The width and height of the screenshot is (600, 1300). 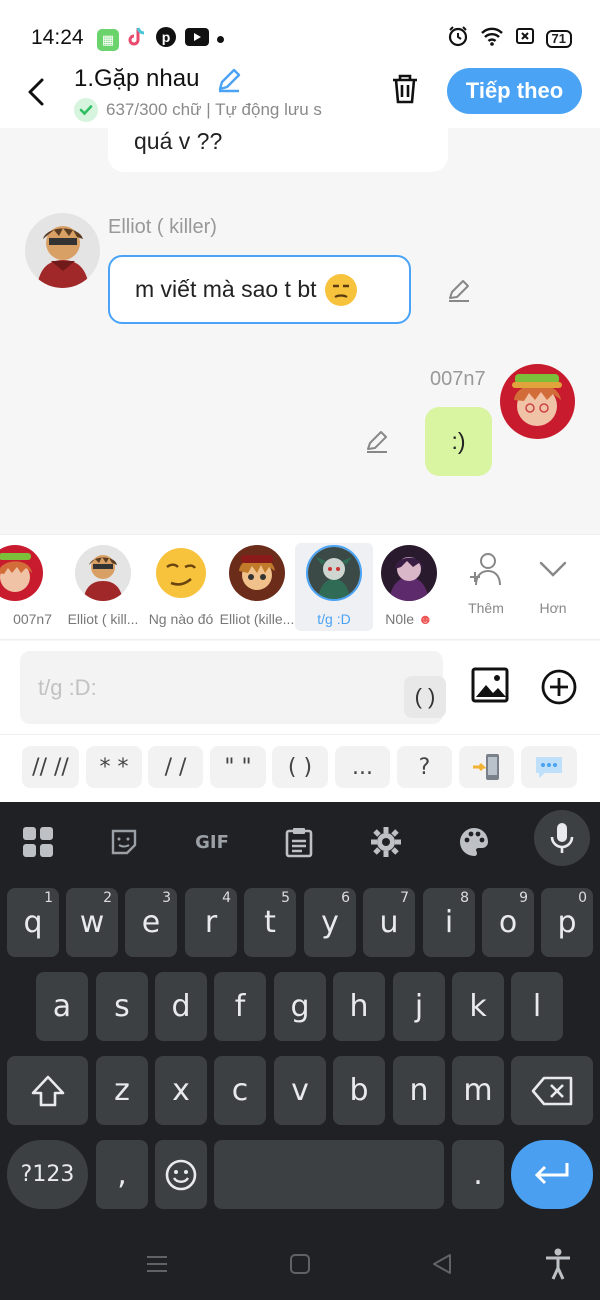 I want to click on key-x: x, so click(x=181, y=1090).